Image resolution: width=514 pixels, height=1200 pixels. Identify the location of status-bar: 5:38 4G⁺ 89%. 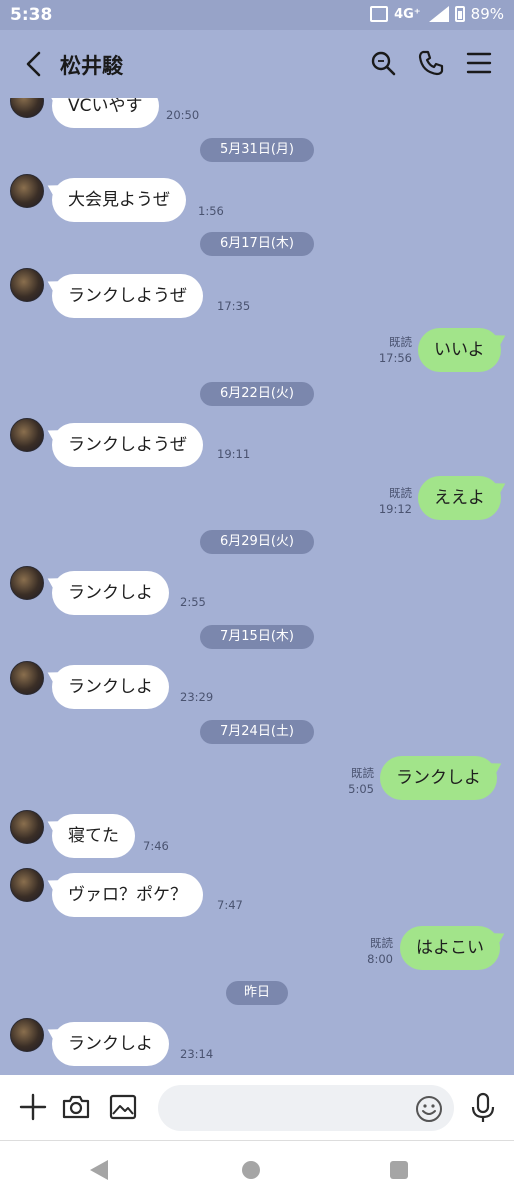
(257, 15).